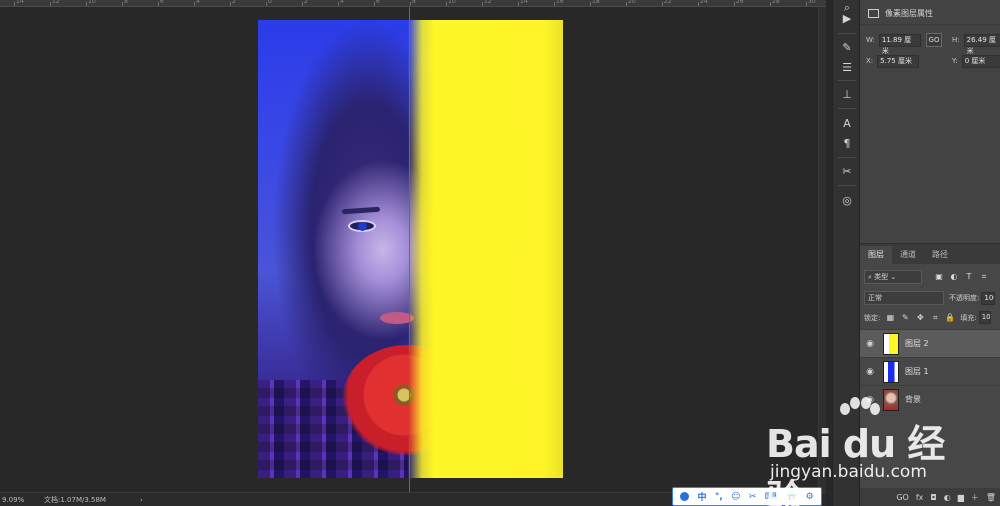 The width and height of the screenshot is (1000, 506). What do you see at coordinates (899, 44) in the screenshot?
I see `width-field: 11.89 厘米` at bounding box center [899, 44].